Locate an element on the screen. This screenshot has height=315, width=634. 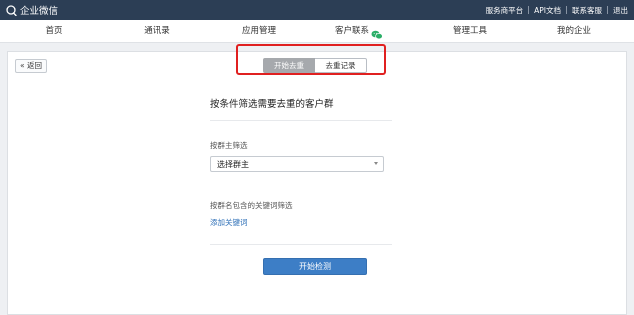
main-nav: 首页 通讯录 应用管理 客户联系 管理工具 我的企业 is located at coordinates (317, 31).